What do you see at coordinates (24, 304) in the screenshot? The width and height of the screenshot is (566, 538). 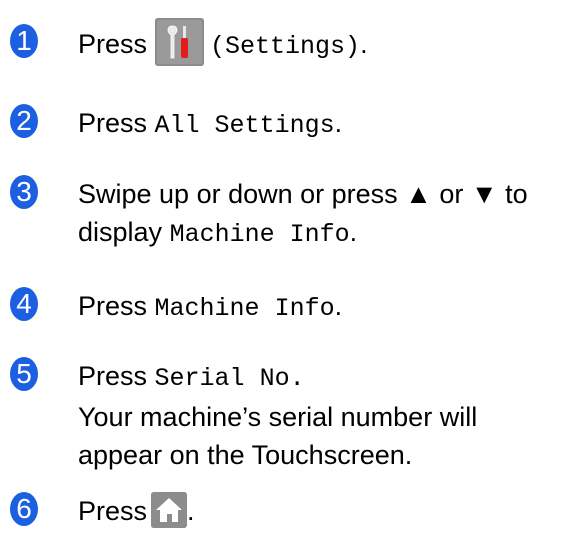 I see `step-number: 4` at bounding box center [24, 304].